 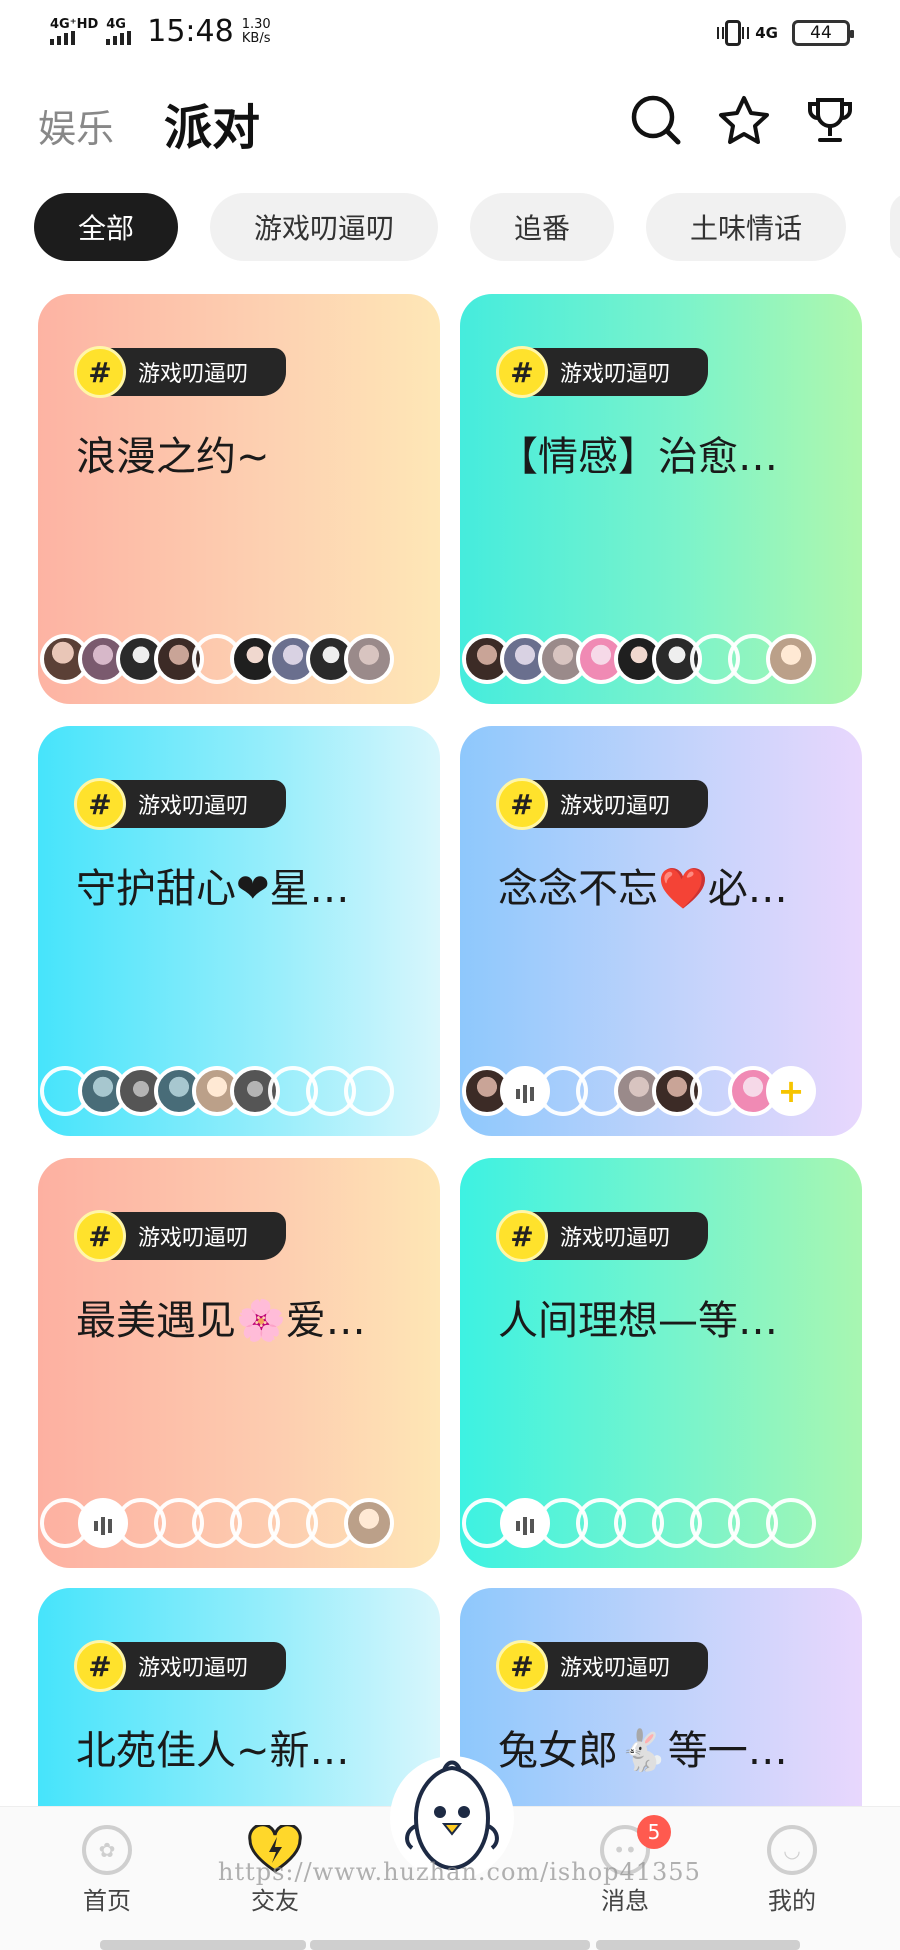 I want to click on top-header: 娱乐 派对, so click(x=450, y=120).